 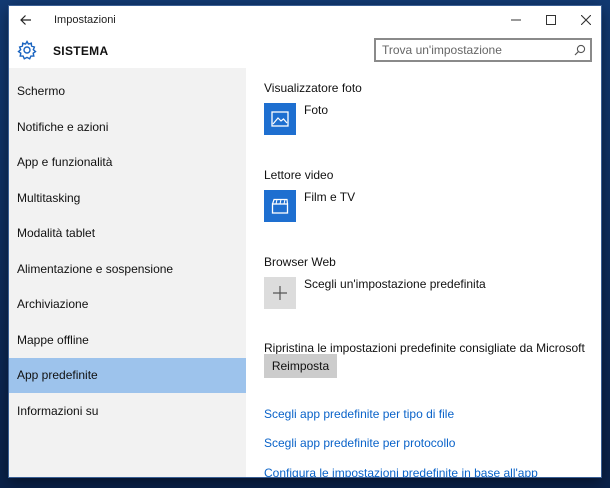 I want to click on back-arrow-icon, so click(x=25, y=20).